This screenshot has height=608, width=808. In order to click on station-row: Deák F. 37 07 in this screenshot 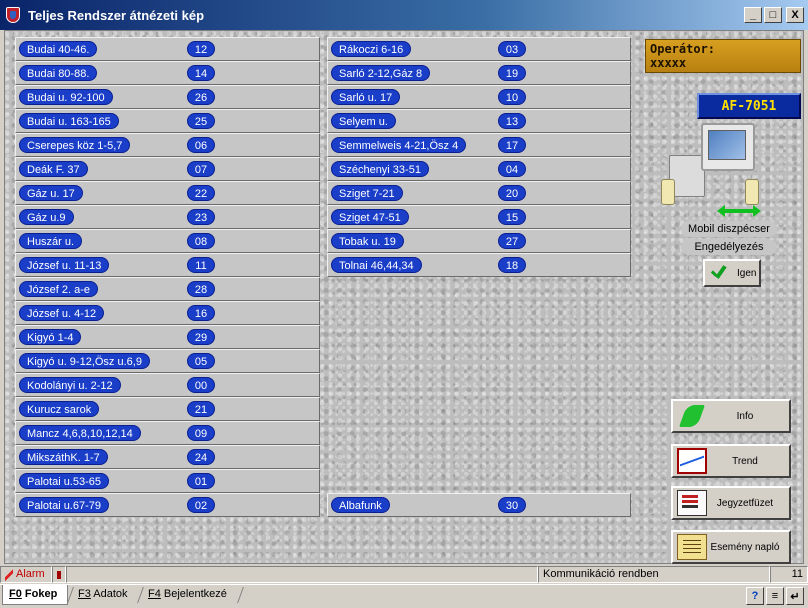, I will do `click(167, 169)`.